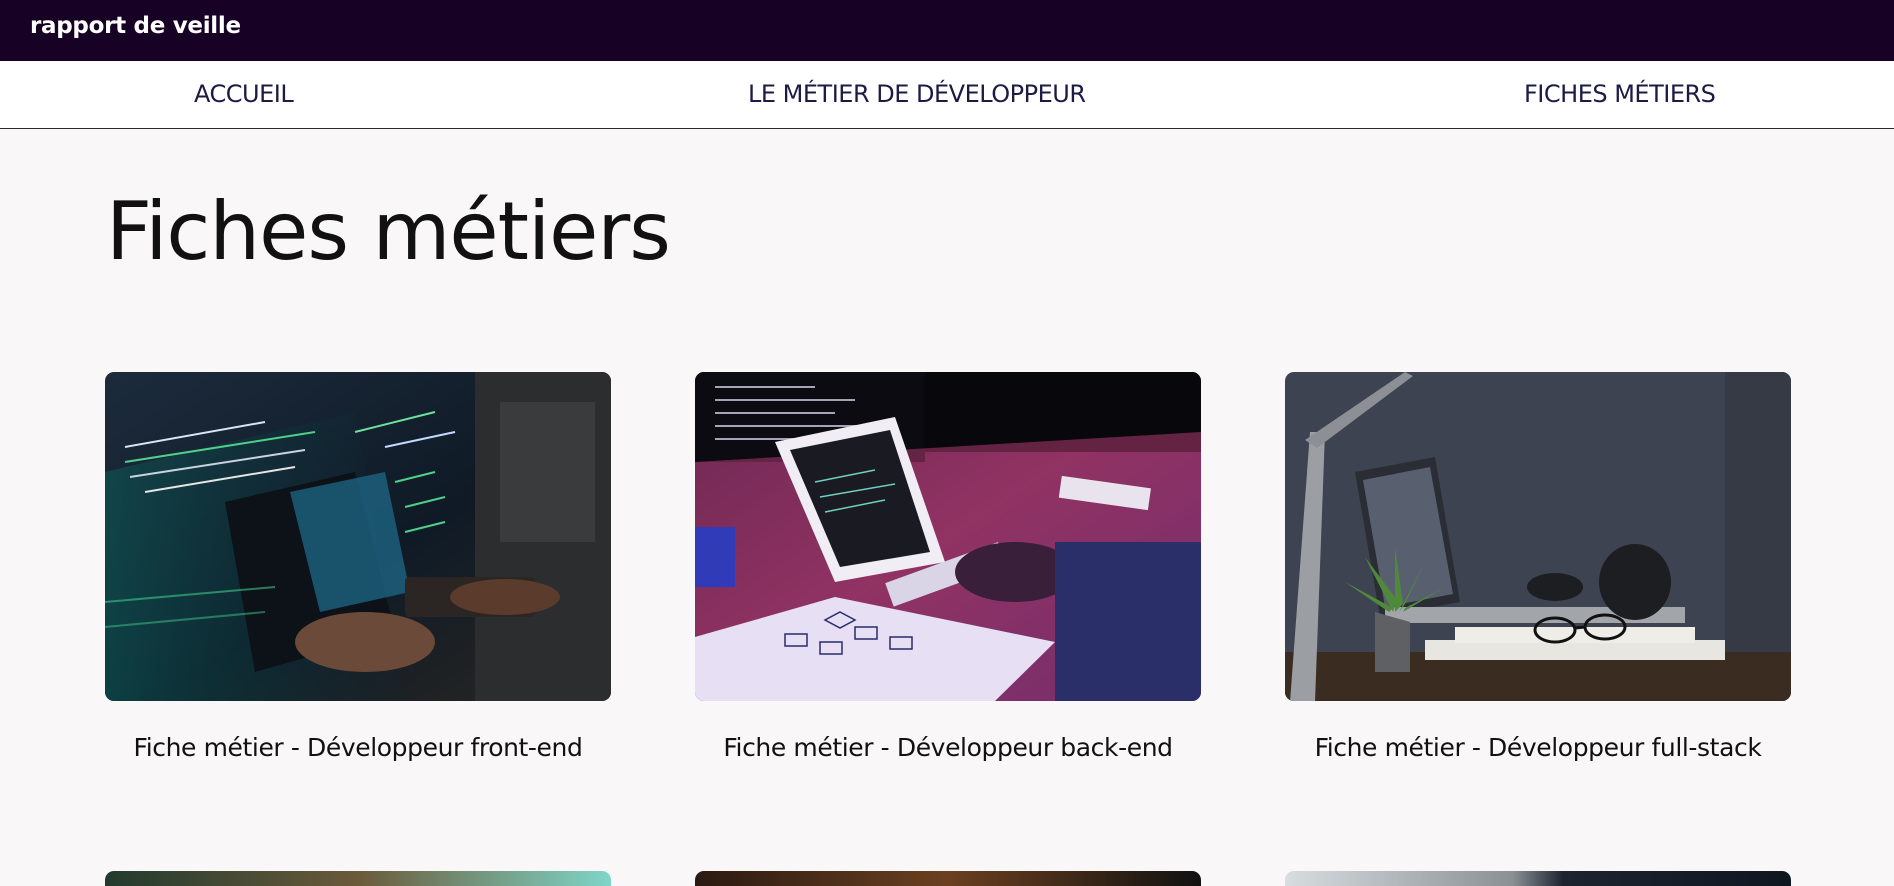  I want to click on nav-link-accueil: ACCUEIL, so click(244, 94).